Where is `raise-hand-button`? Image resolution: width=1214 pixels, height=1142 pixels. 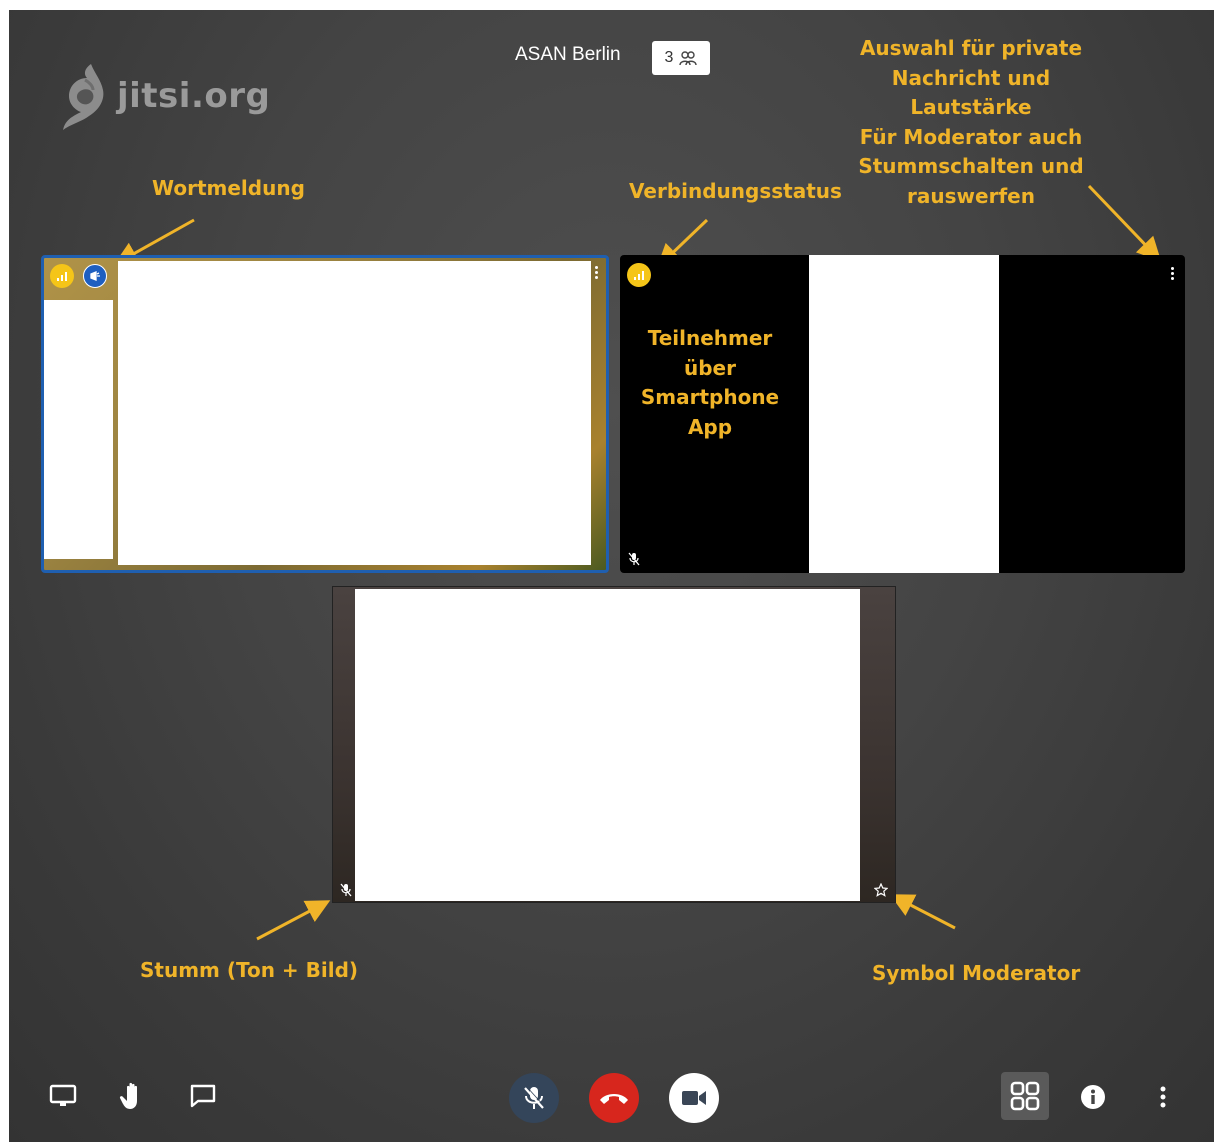
raise-hand-button is located at coordinates (133, 1096).